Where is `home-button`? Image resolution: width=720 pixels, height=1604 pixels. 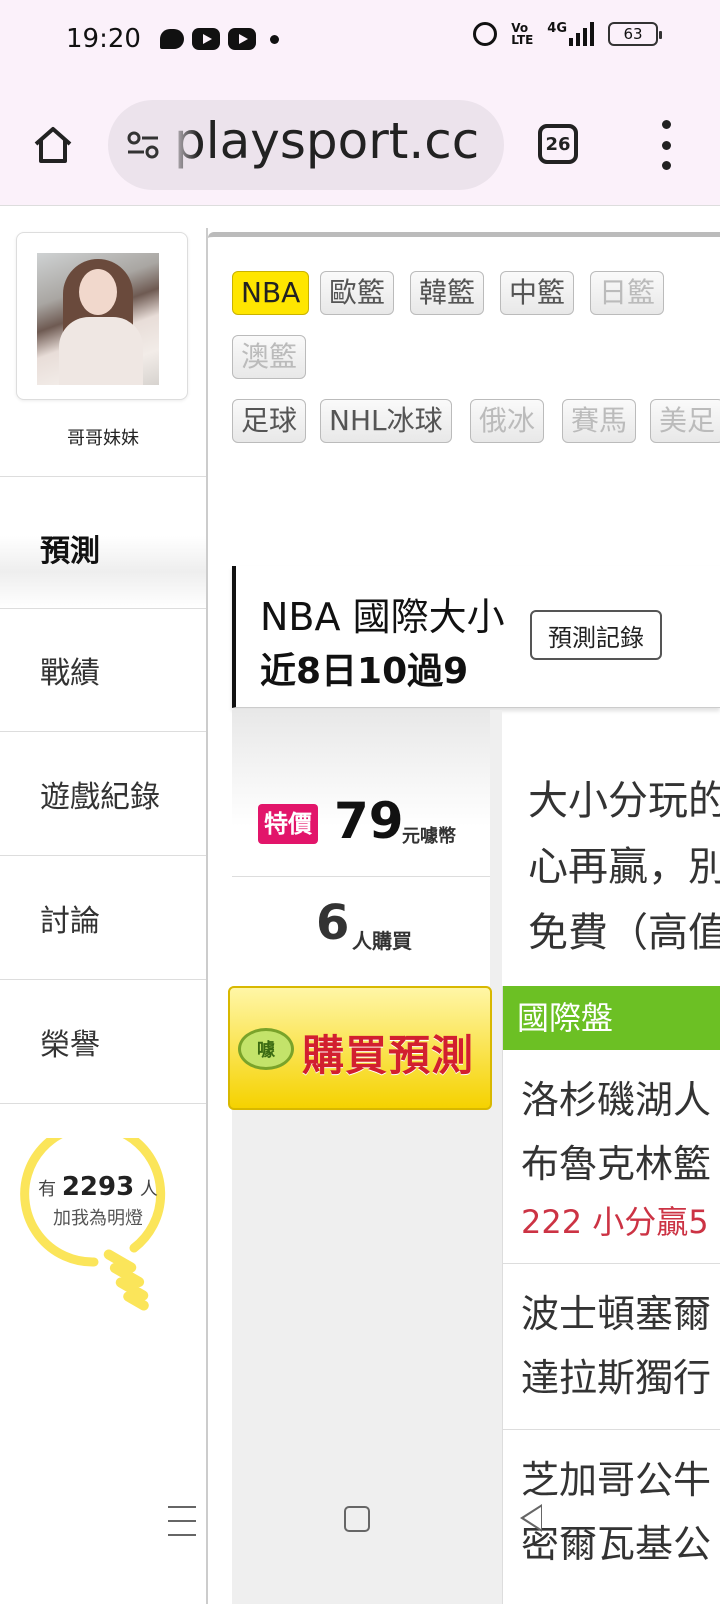
home-button is located at coordinates (53, 145).